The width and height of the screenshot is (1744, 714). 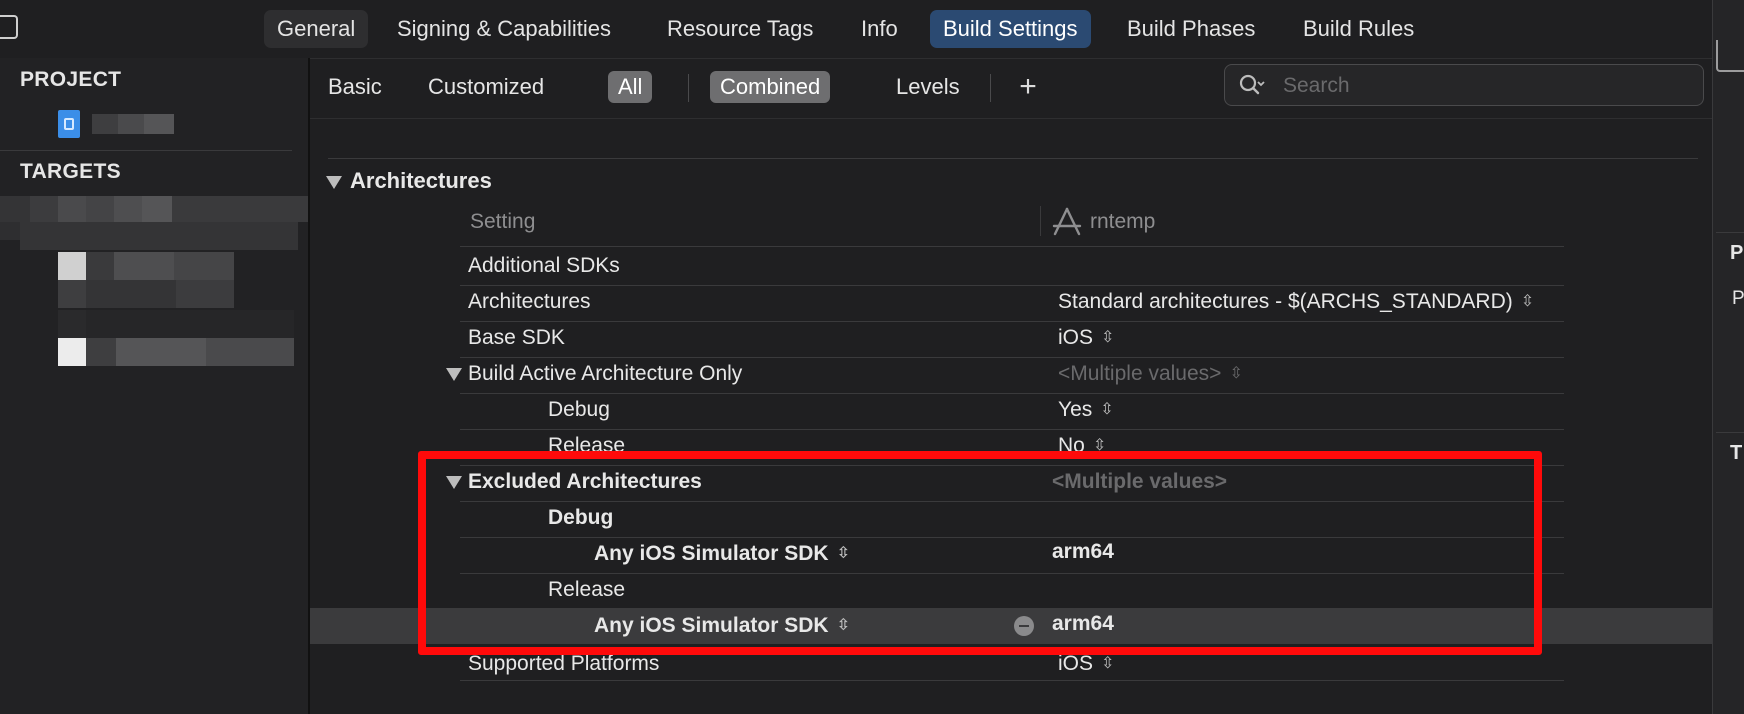 What do you see at coordinates (1252, 84) in the screenshot?
I see `search-icon` at bounding box center [1252, 84].